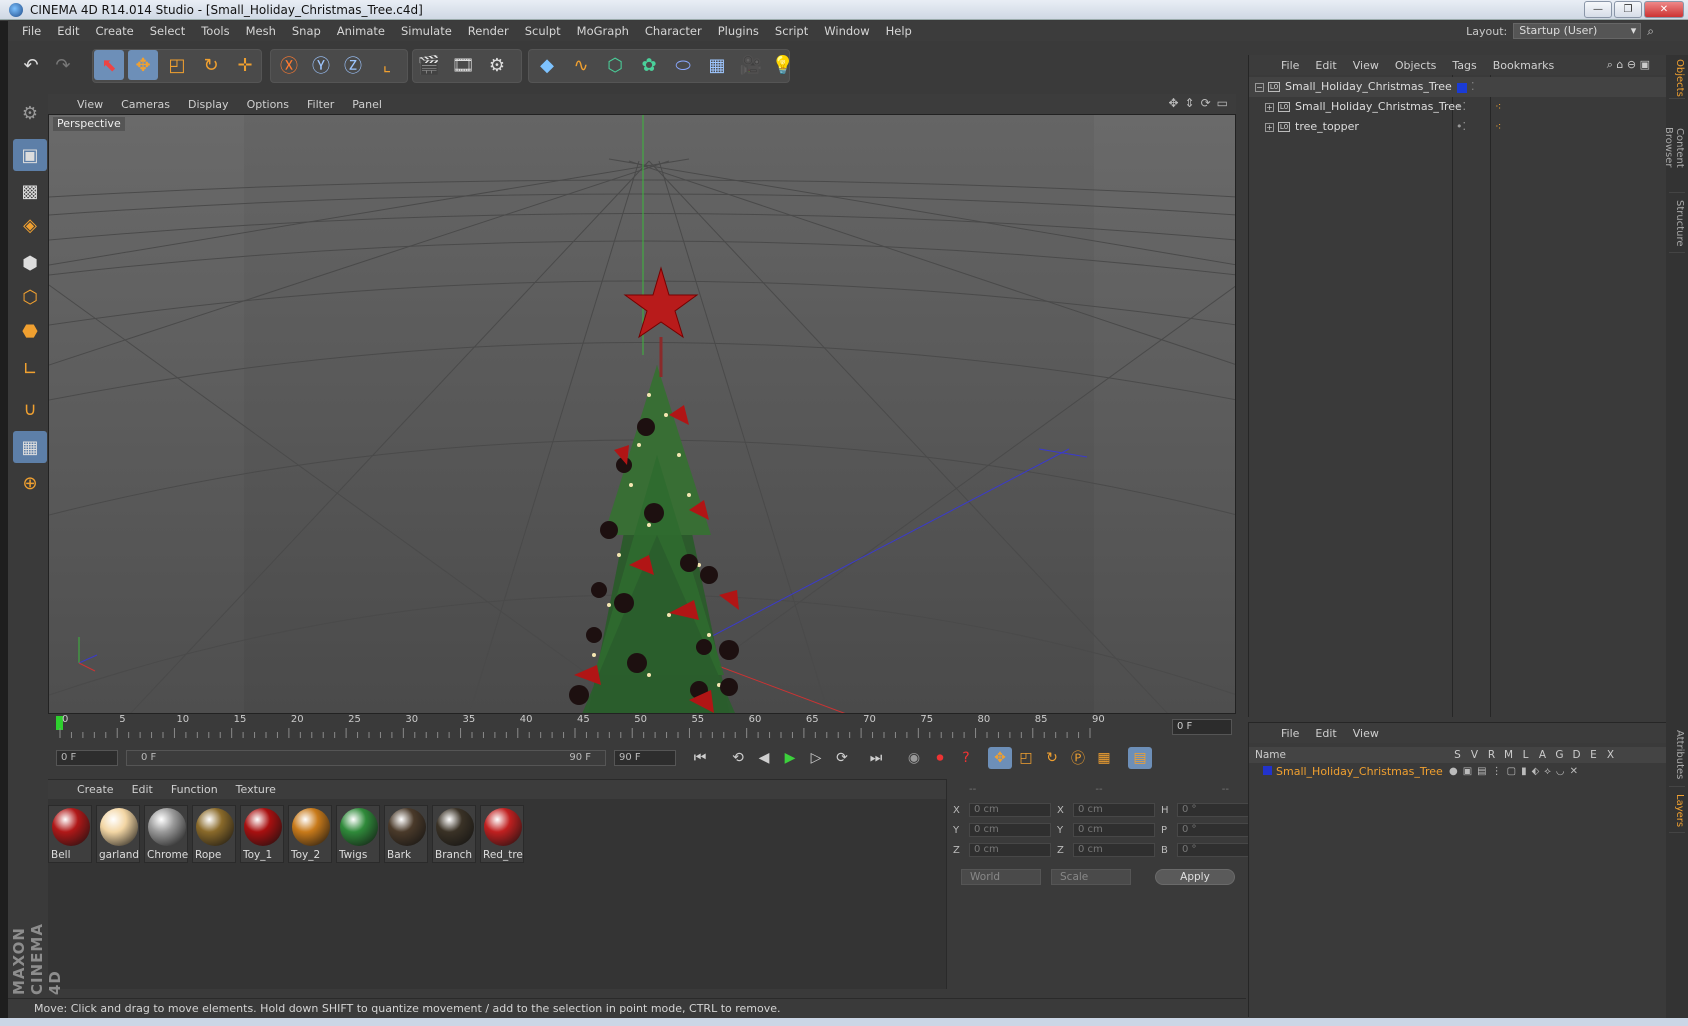 This screenshot has height=1026, width=1688. Describe the element at coordinates (751, 65) in the screenshot. I see `camera-icon: 🎥` at that location.